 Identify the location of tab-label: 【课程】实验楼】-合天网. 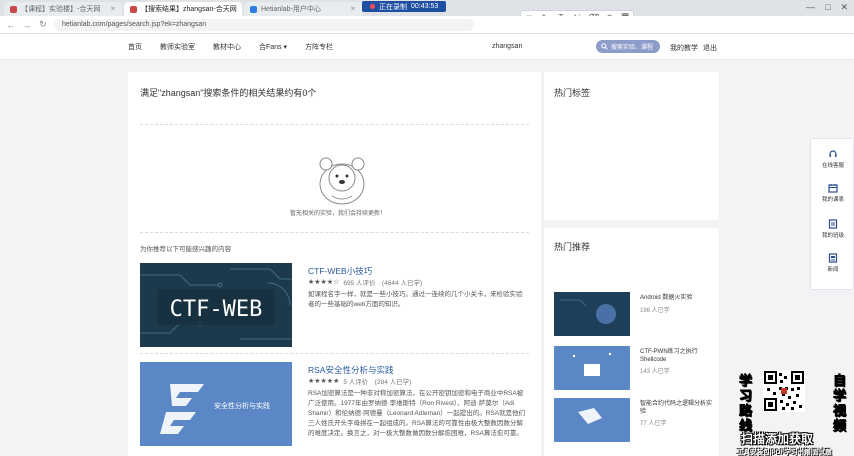
(61, 9).